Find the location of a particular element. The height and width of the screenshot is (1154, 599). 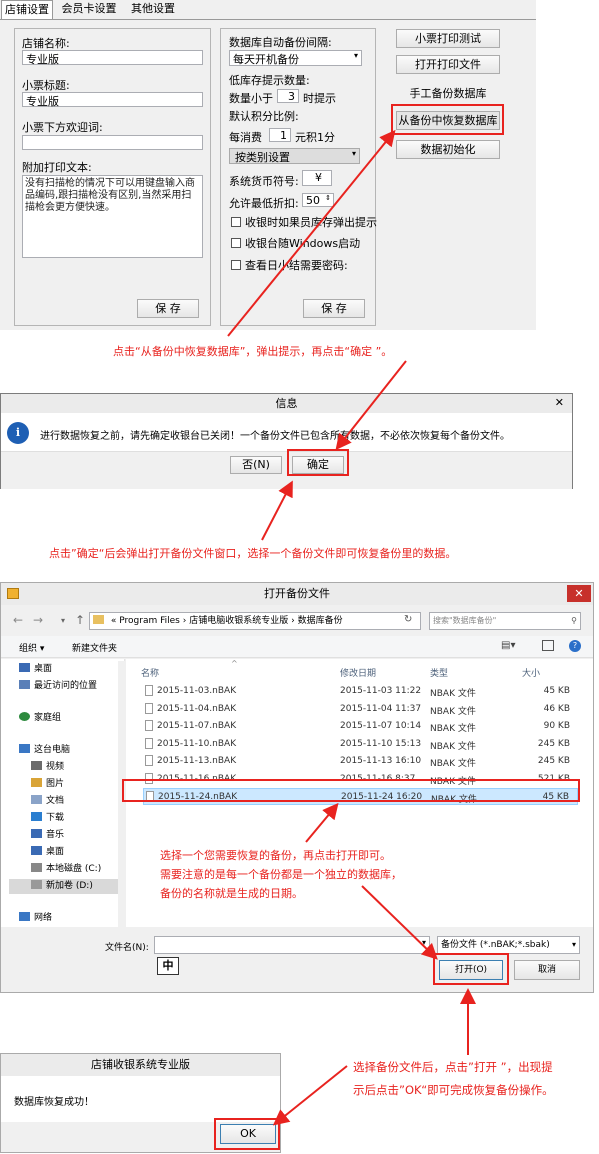

desktop-icon is located at coordinates (24, 667).